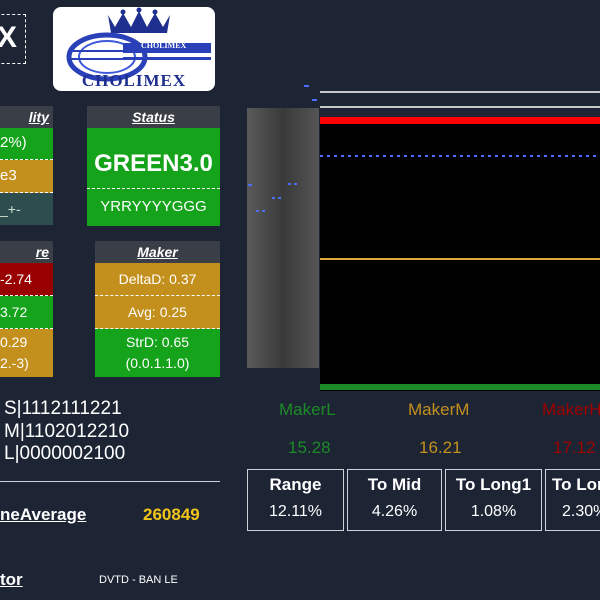  I want to click on brand-badge: X, so click(13, 39).